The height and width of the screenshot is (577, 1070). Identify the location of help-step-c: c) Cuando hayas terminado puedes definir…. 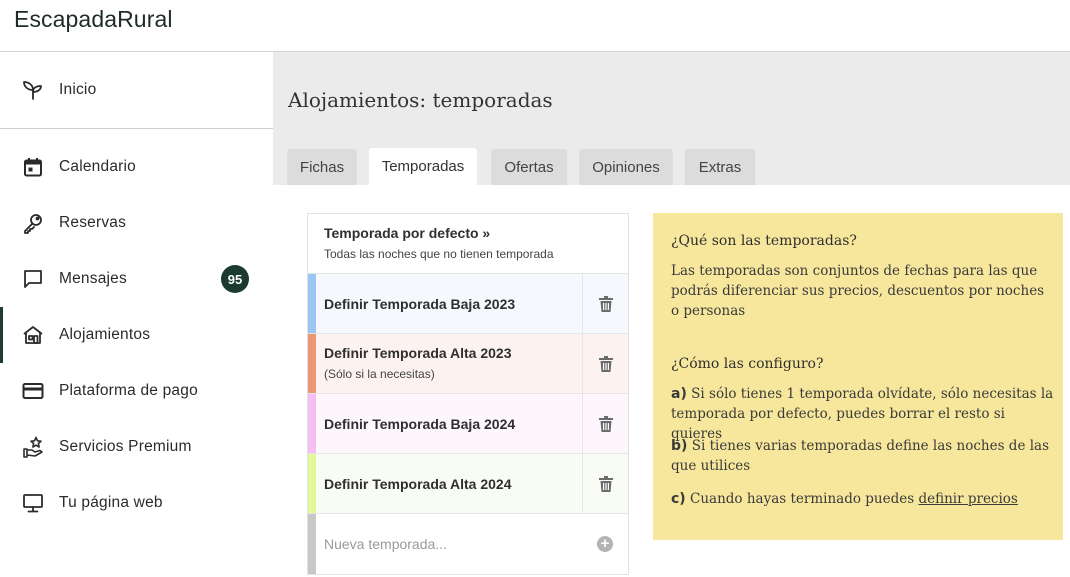
(863, 499).